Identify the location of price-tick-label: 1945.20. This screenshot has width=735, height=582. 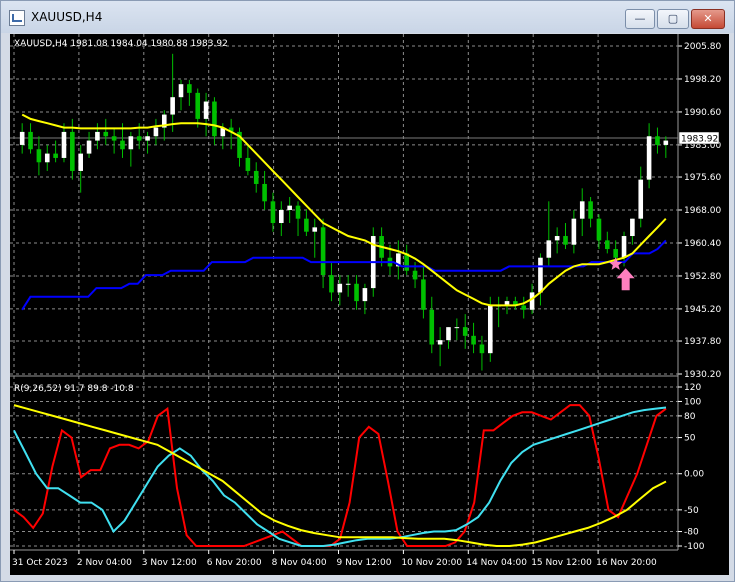
(702, 310).